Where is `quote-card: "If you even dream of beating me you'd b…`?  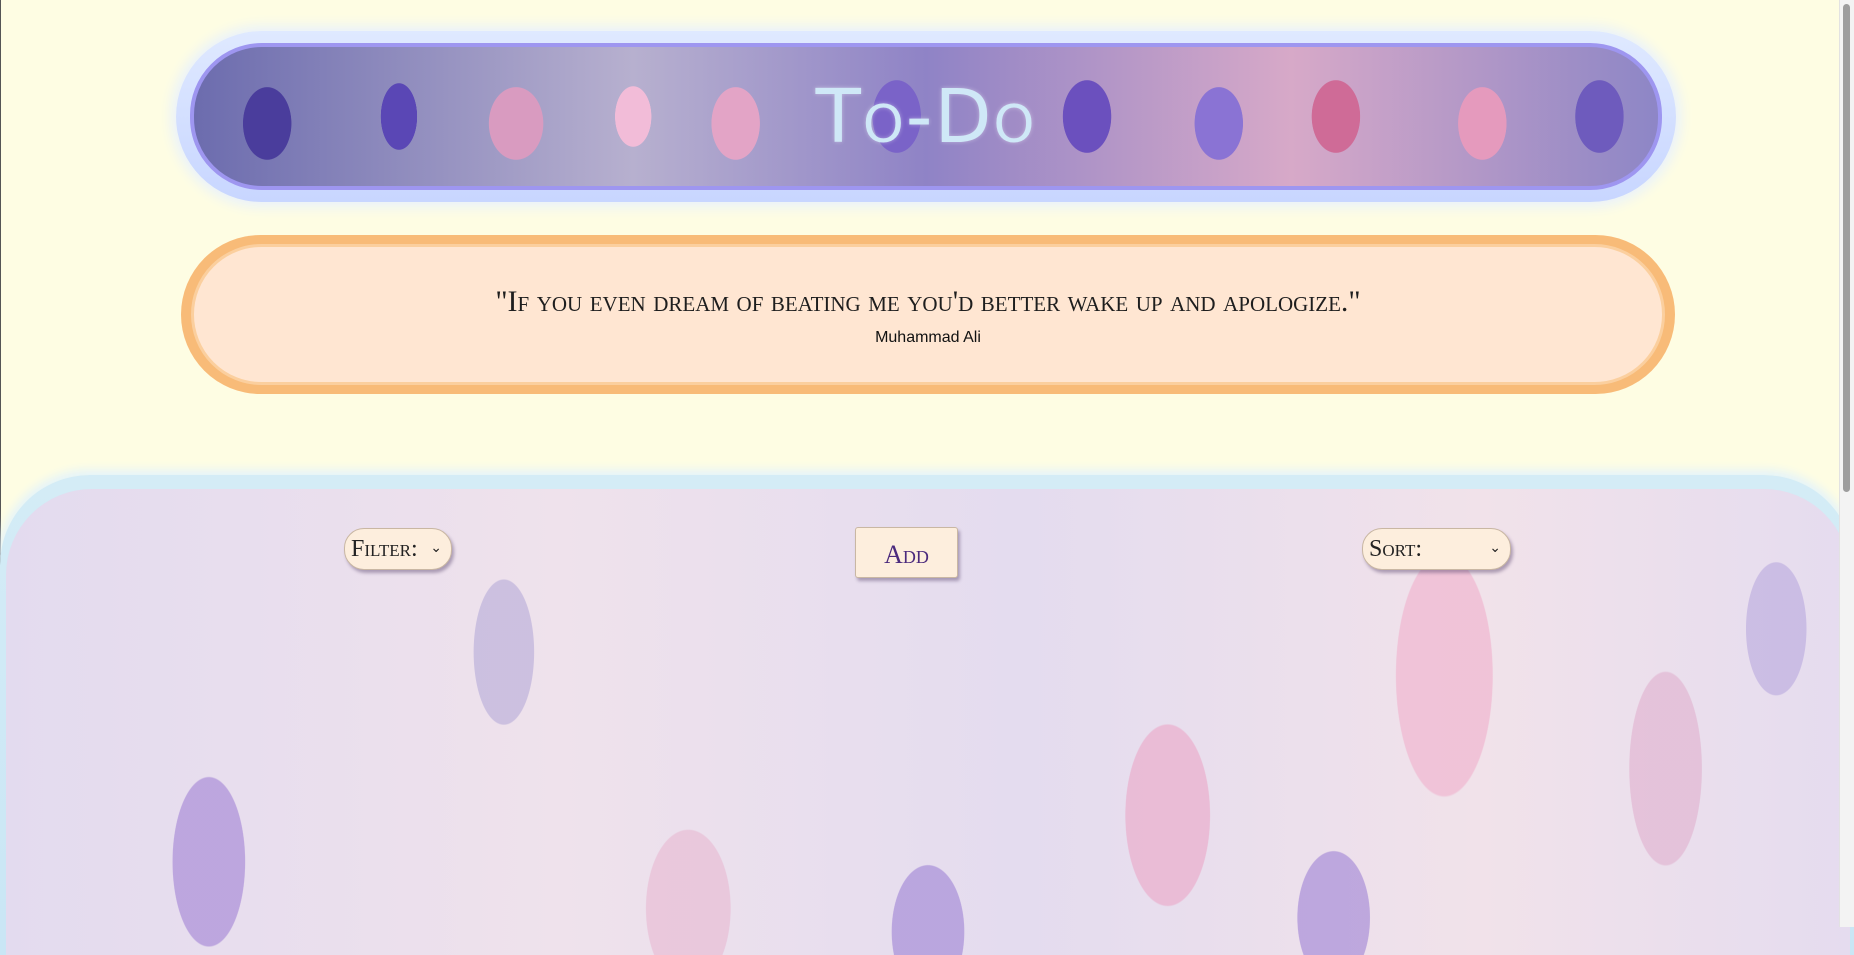 quote-card: "If you even dream of beating me you'd b… is located at coordinates (928, 314).